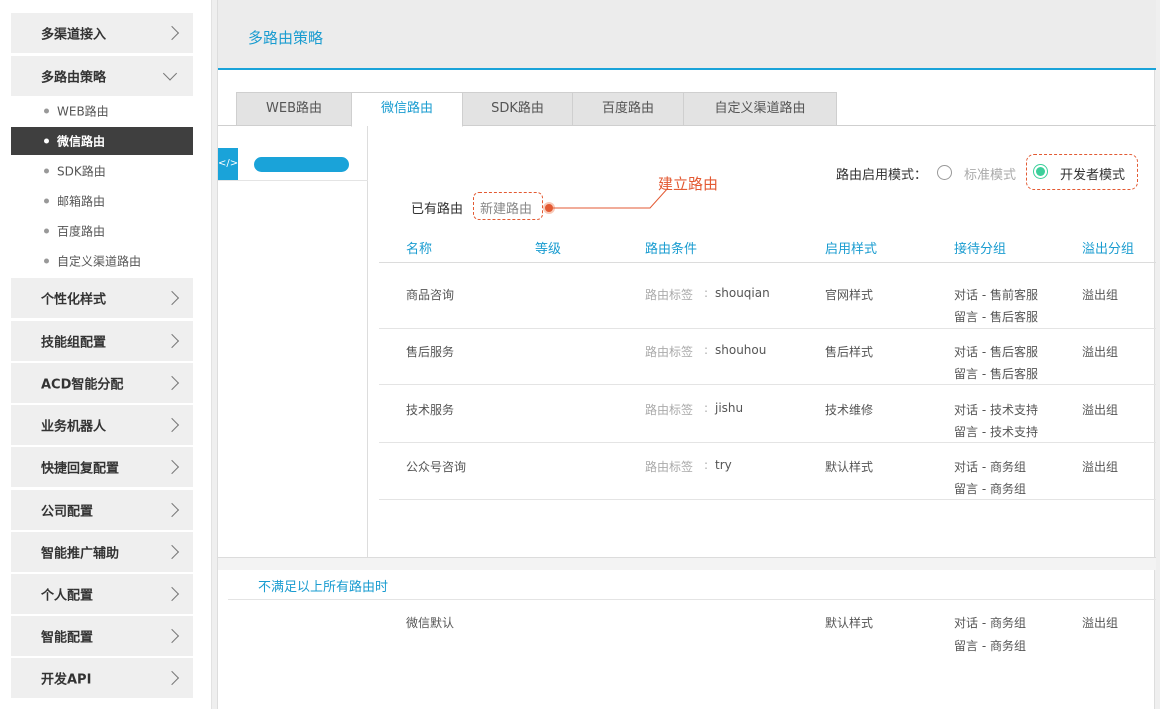  I want to click on sidebar-item-company: 公司配置, so click(102, 510).